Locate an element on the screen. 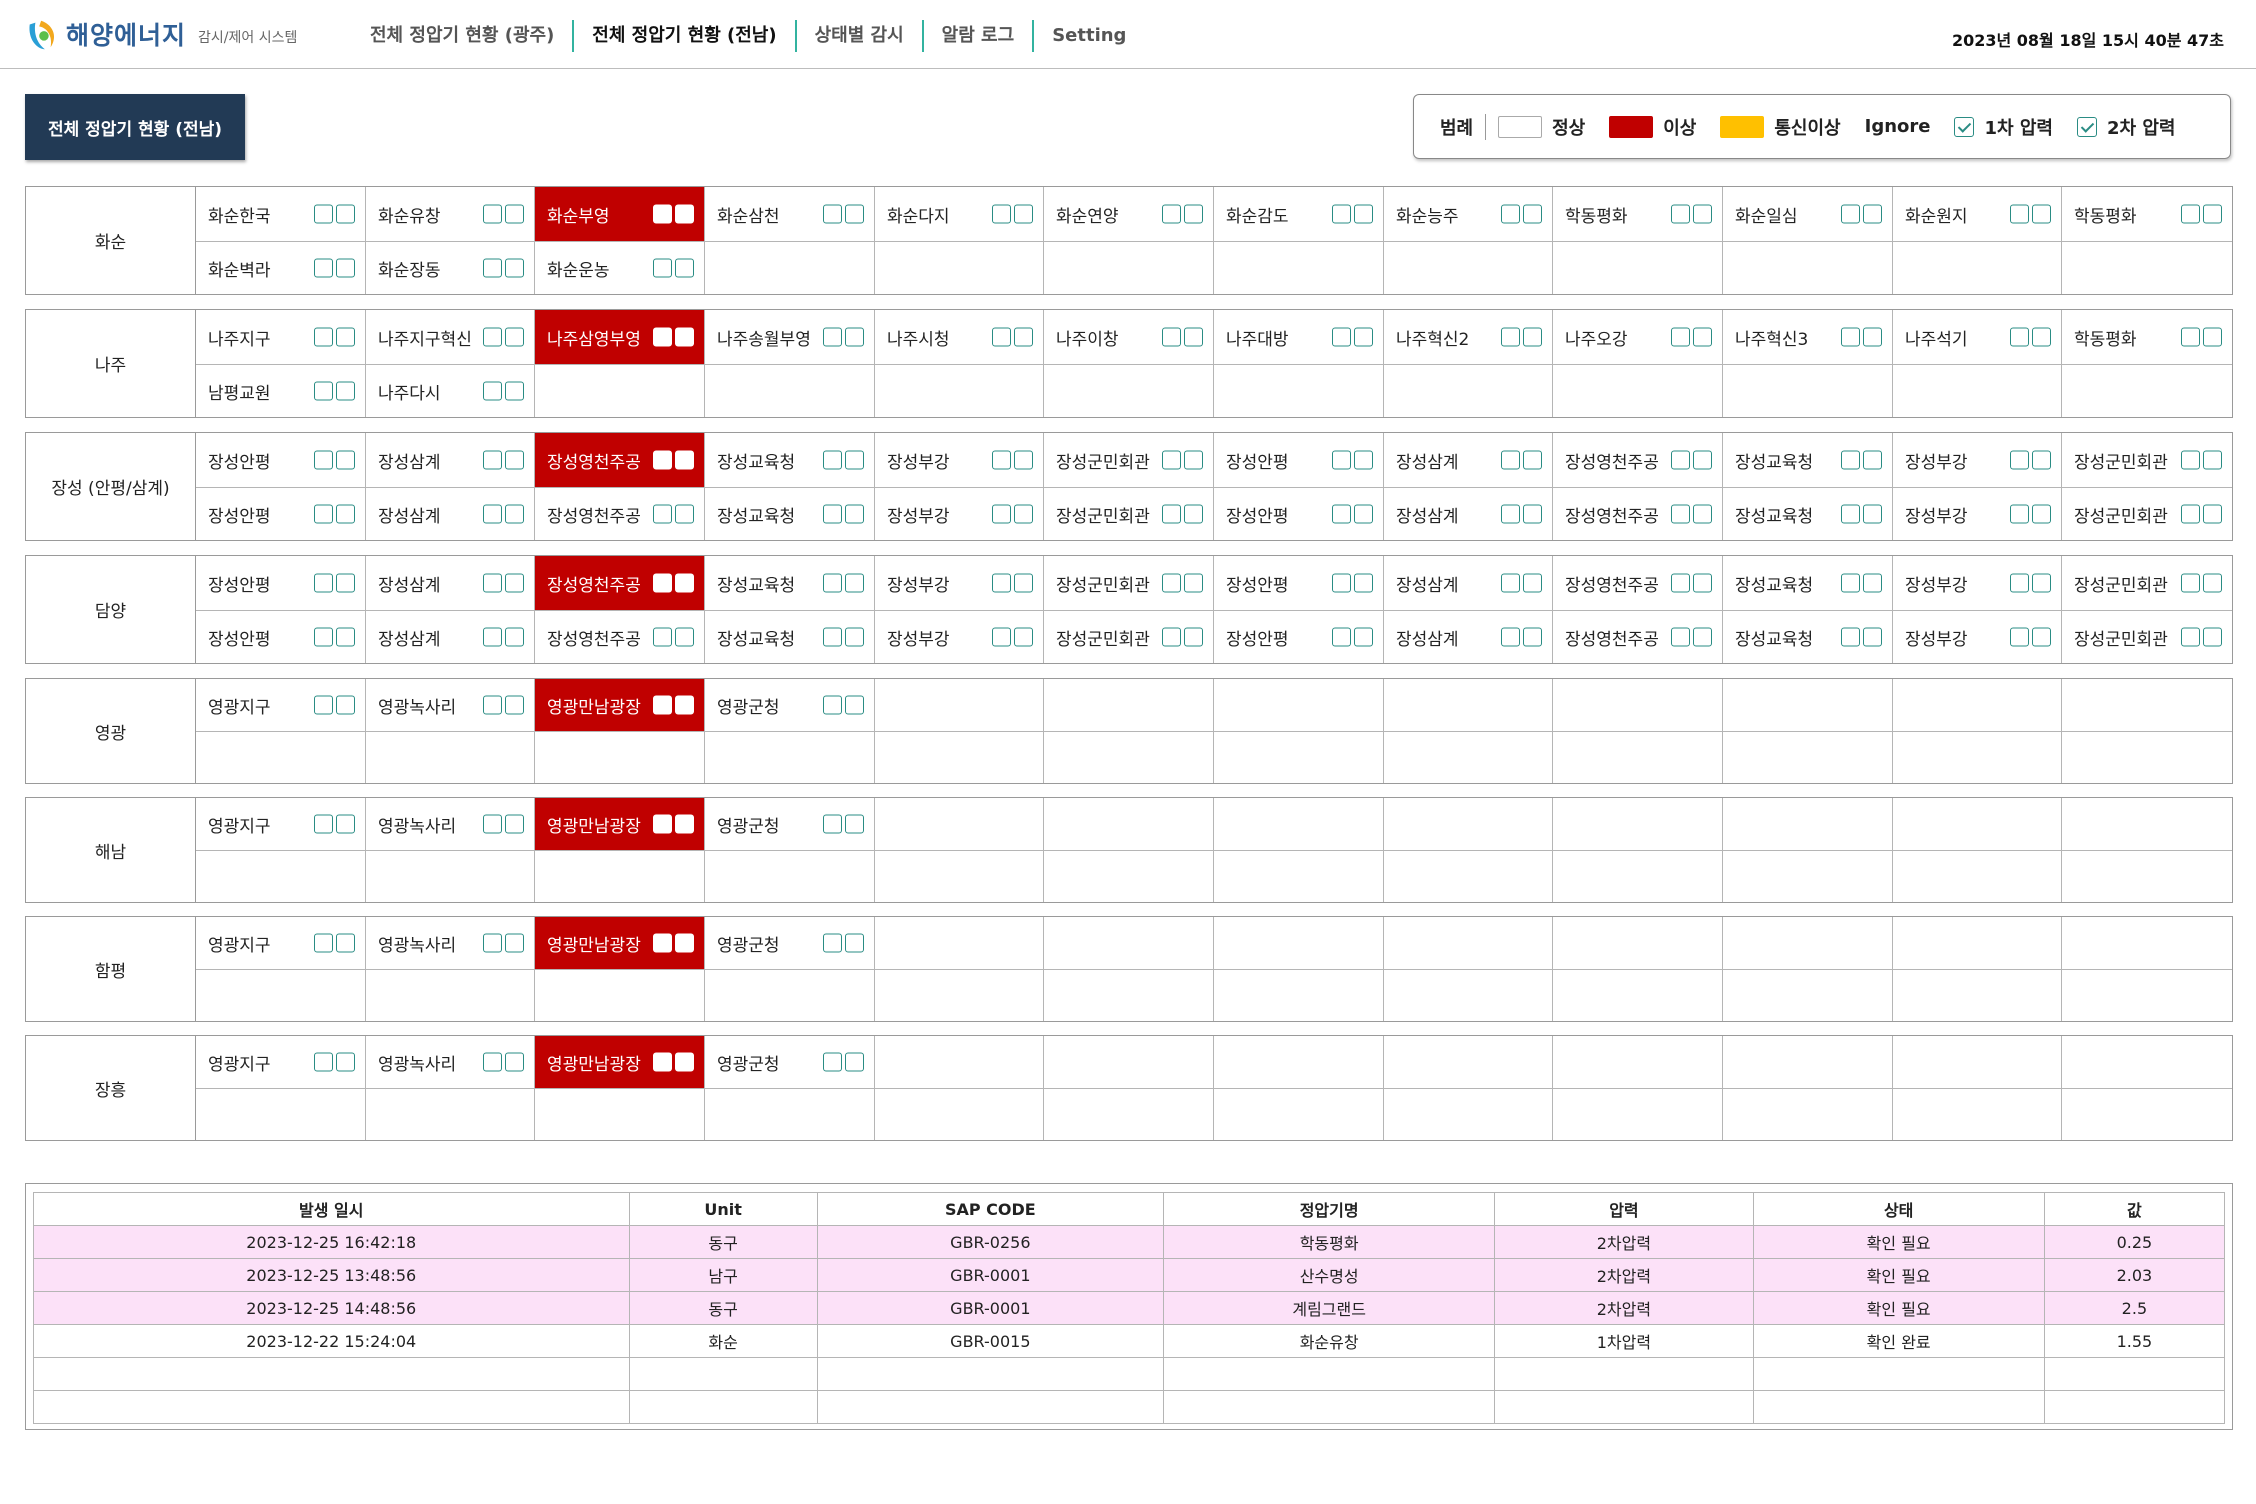  station-cell: 영광군청 is located at coordinates (790, 943).